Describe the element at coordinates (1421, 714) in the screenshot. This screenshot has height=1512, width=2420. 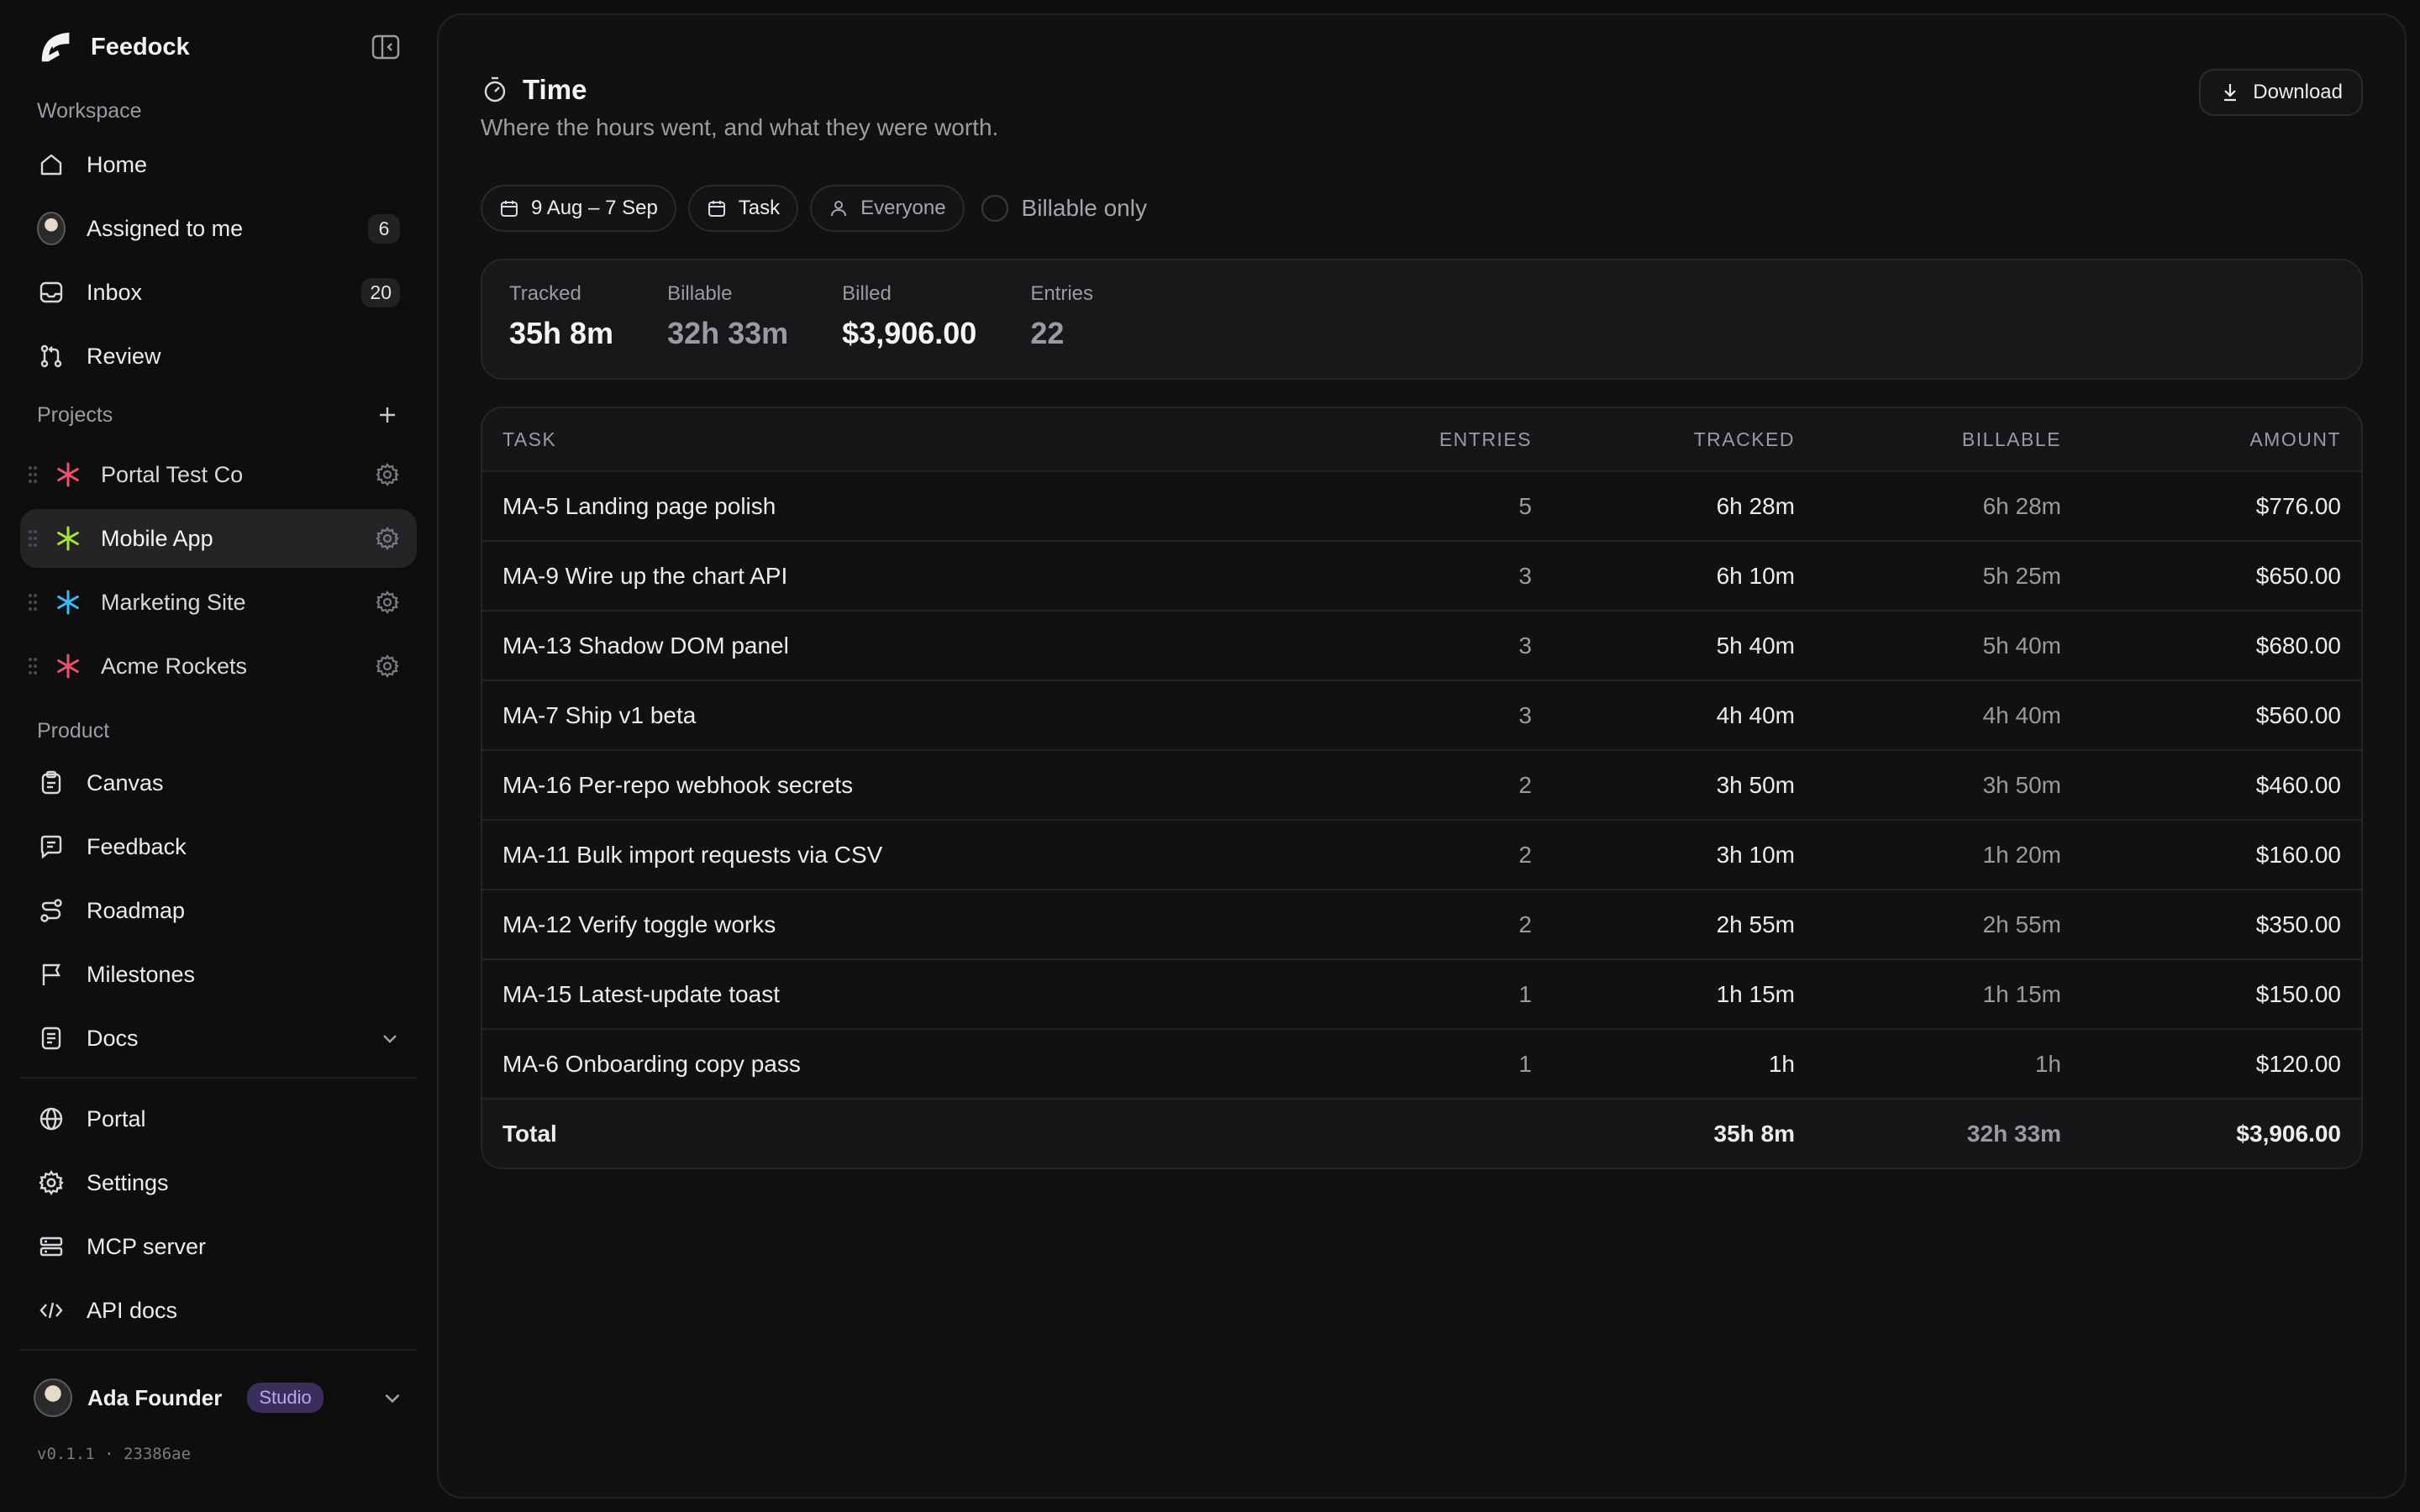
I see `table-row: MA-7 Ship v1 beta 3 4h 40m 4h 40m $560.00` at that location.